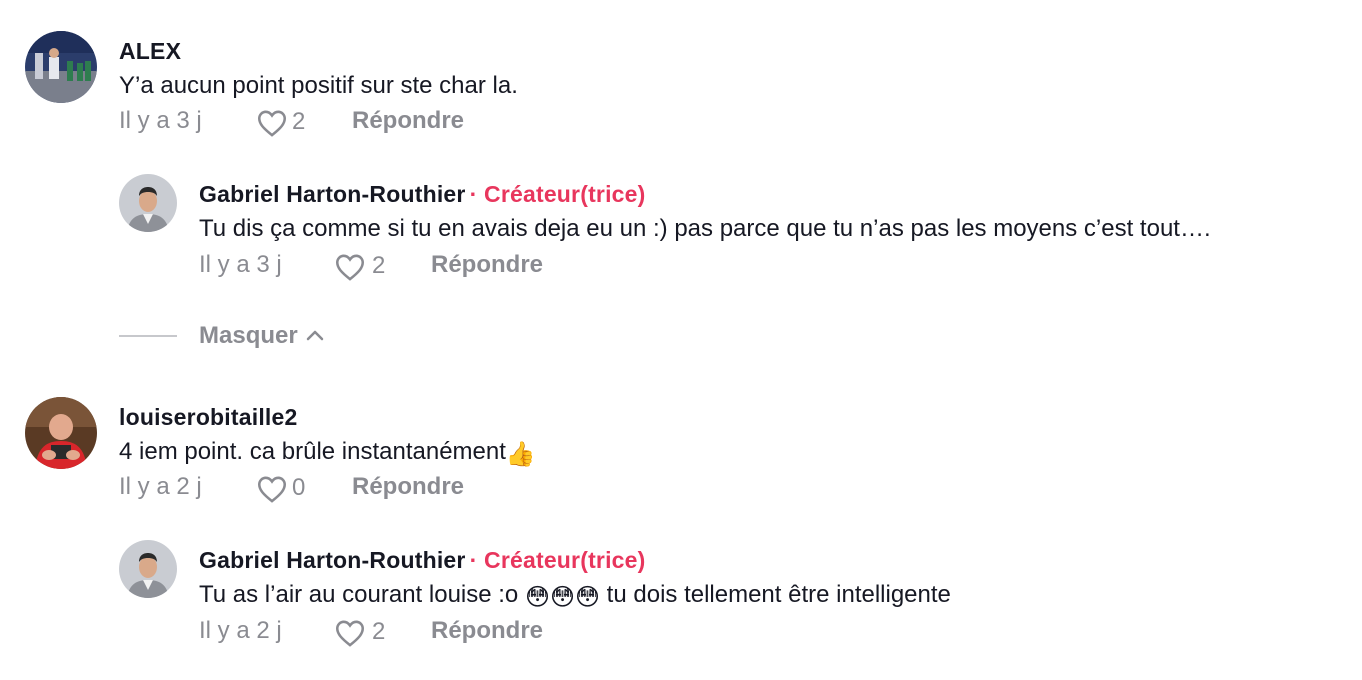 This screenshot has width=1362, height=680. Describe the element at coordinates (775, 594) in the screenshot. I see `reply-text-after: tu dois tellement être intelligente` at that location.